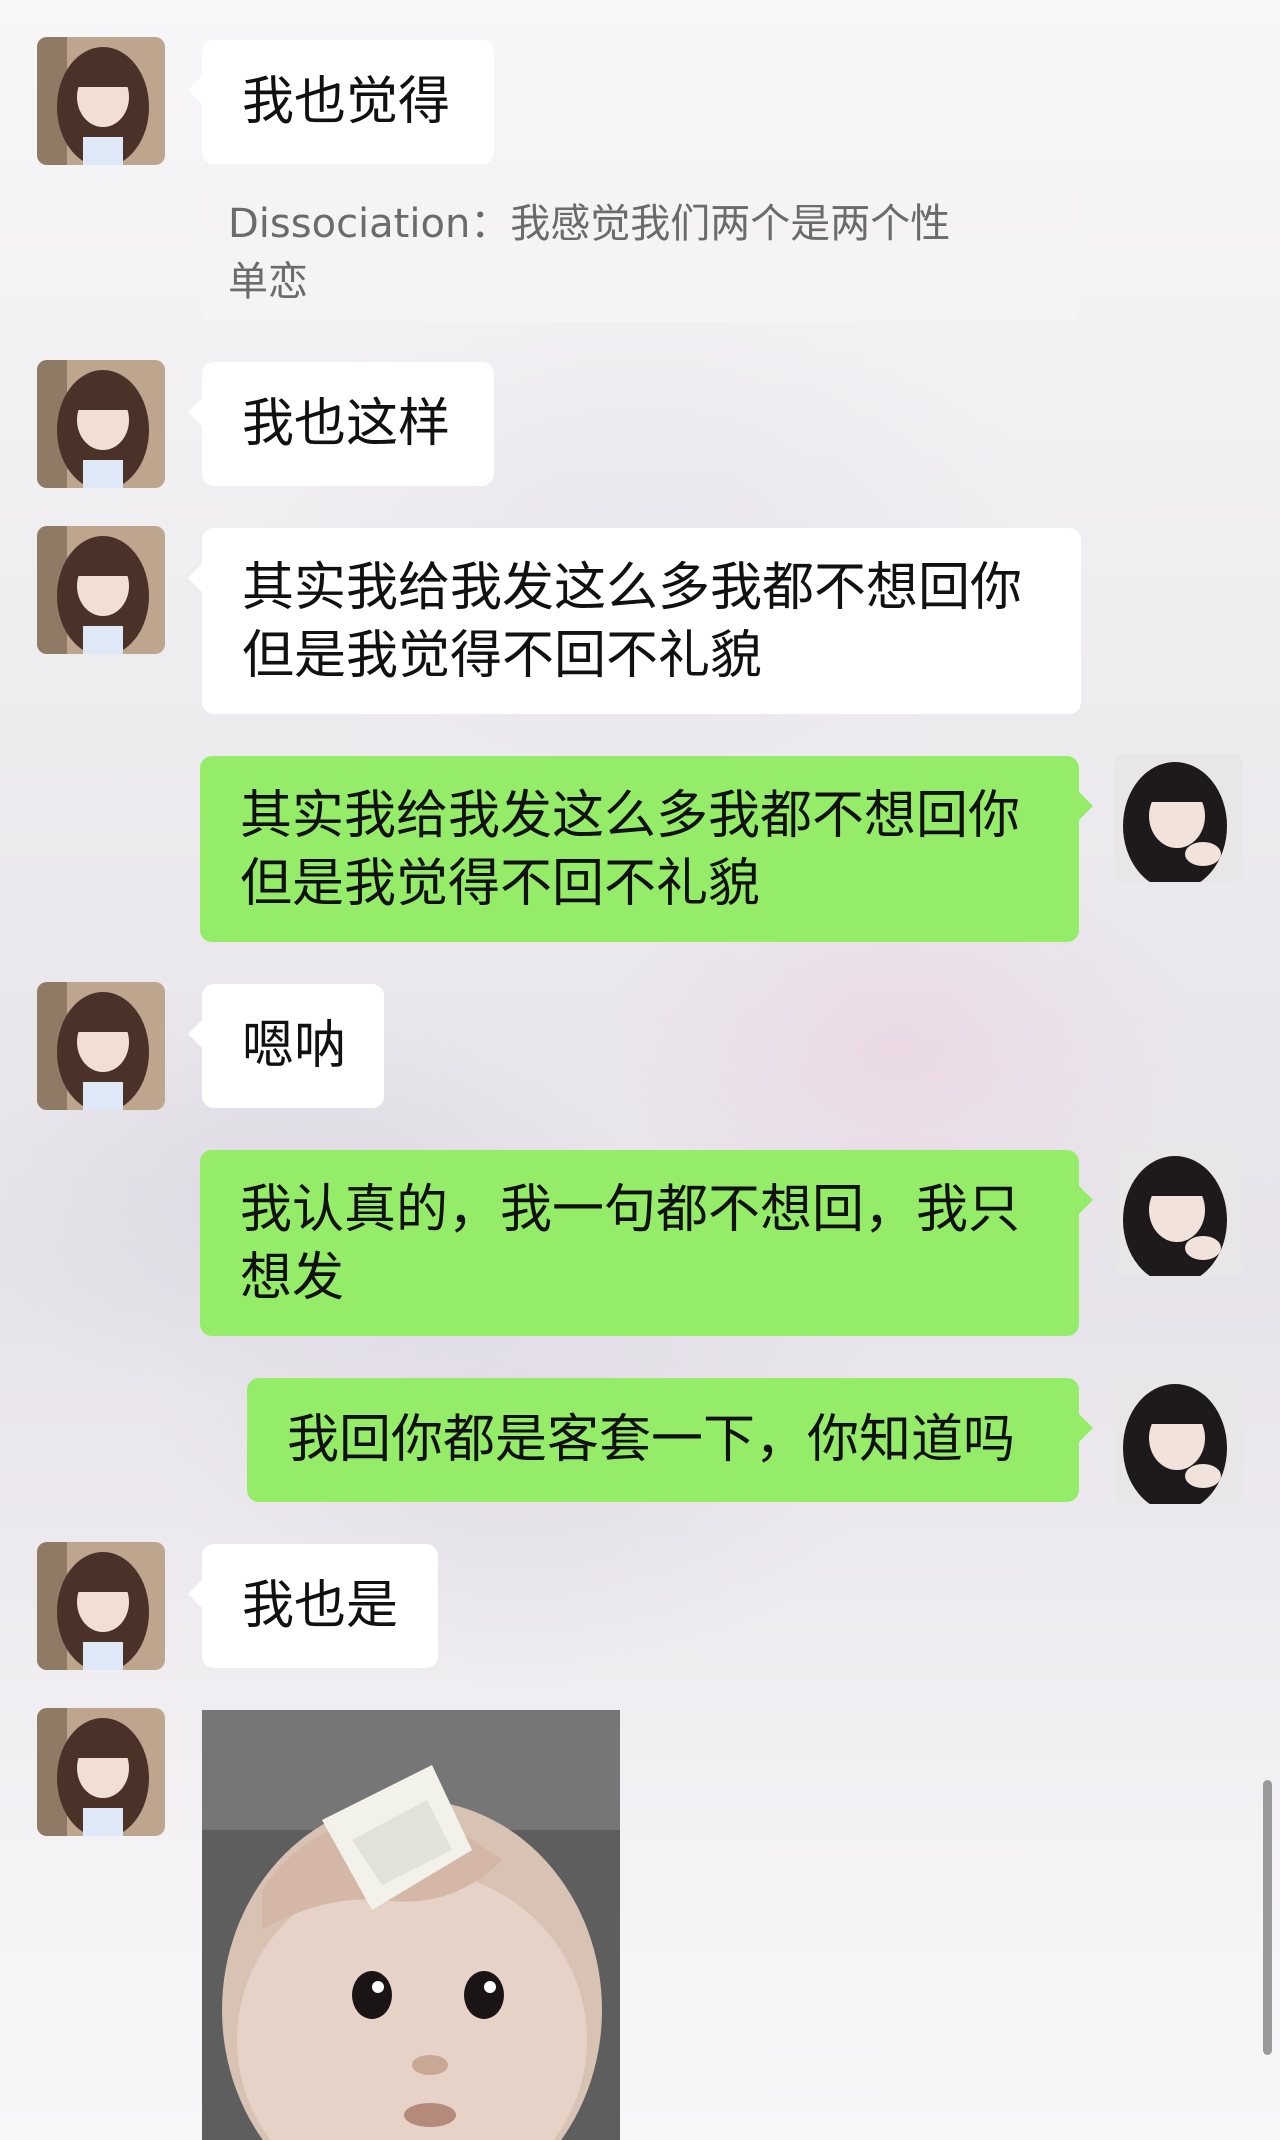  Describe the element at coordinates (640, 250) in the screenshot. I see `quoted-message: Dissociation：我感觉我们两个是两个性 单恋` at that location.